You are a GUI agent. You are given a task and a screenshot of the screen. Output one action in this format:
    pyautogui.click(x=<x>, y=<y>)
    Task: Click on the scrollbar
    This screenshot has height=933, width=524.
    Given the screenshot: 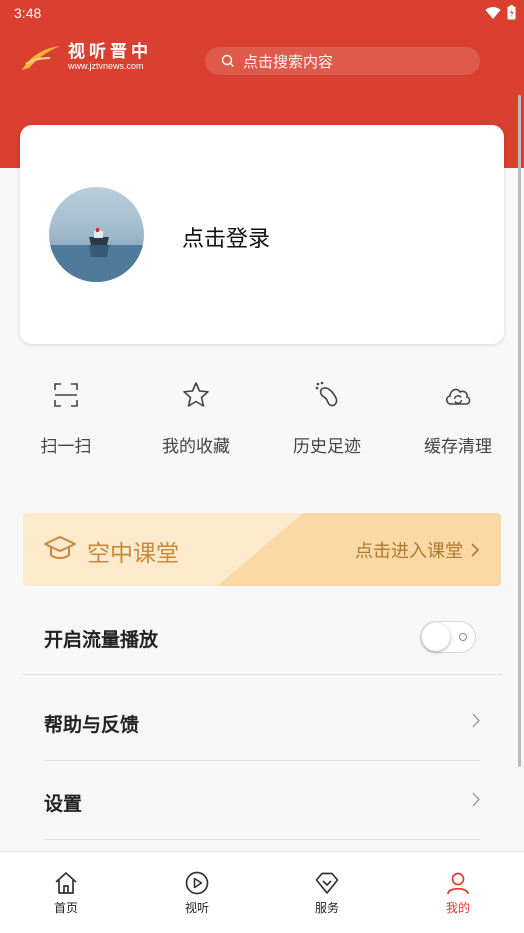 What is the action you would take?
    pyautogui.click(x=519, y=431)
    